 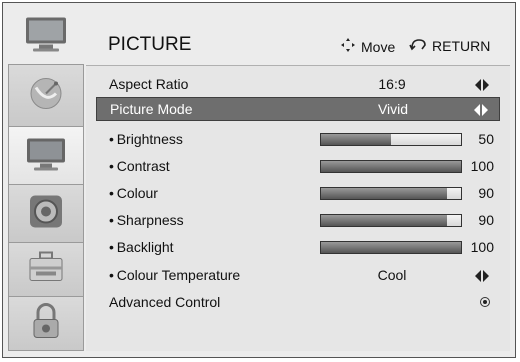 What do you see at coordinates (393, 109) in the screenshot?
I see `picture-mode-value: Vivid` at bounding box center [393, 109].